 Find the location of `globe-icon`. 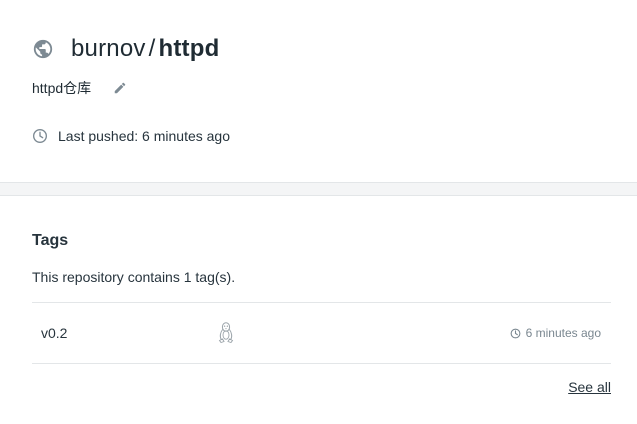

globe-icon is located at coordinates (43, 49).